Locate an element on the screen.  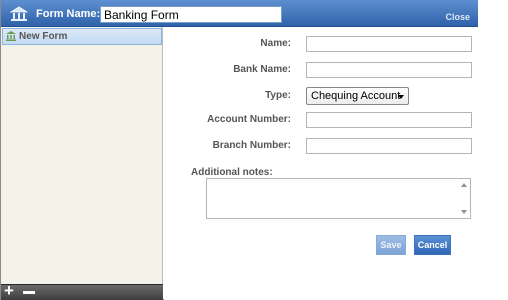
branch-number-label: Branch Number: is located at coordinates (251, 145).